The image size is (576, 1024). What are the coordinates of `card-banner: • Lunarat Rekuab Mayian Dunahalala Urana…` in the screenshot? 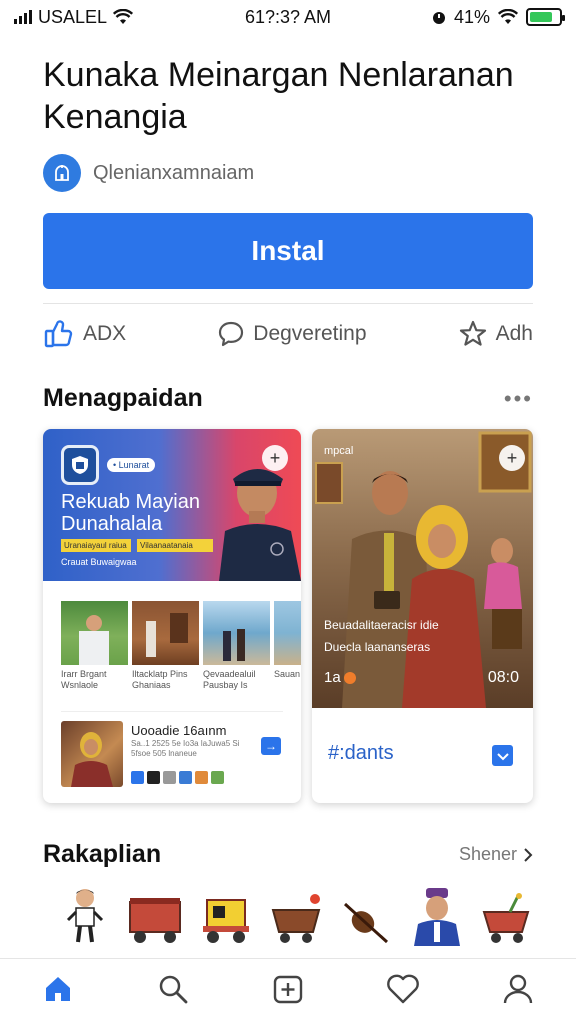 It's located at (172, 505).